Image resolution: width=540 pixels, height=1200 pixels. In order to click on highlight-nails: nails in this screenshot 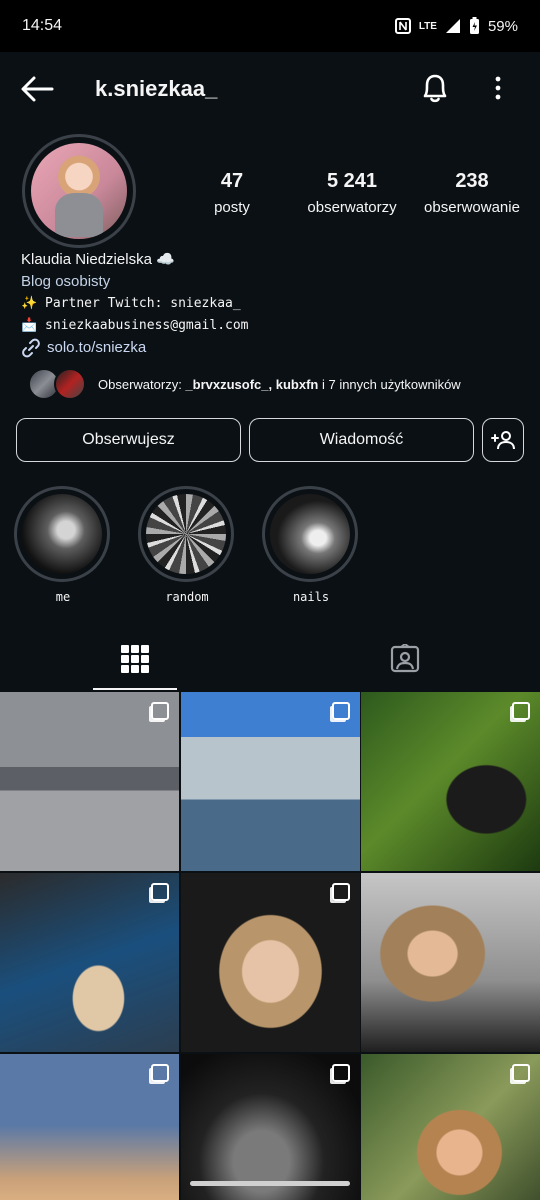, I will do `click(311, 546)`.